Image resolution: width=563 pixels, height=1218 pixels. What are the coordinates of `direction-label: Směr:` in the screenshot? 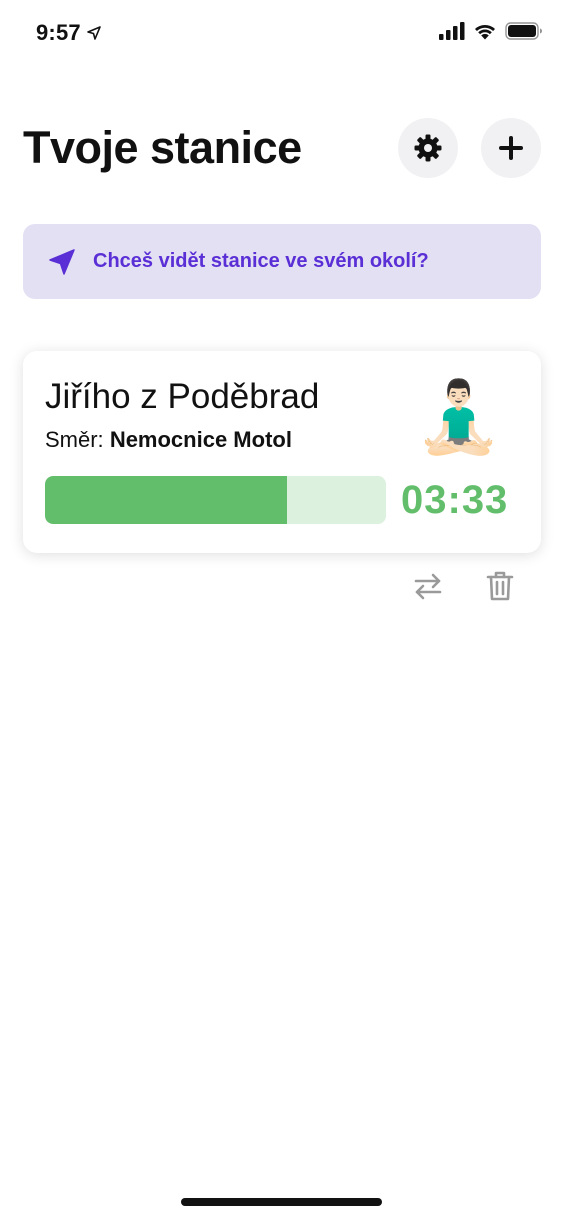 It's located at (74, 439).